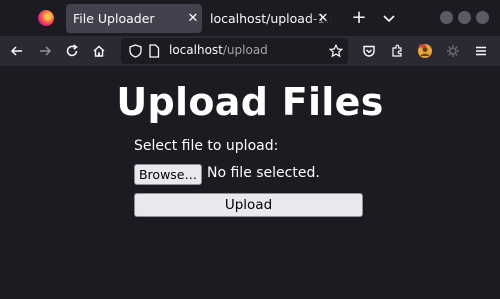 Image resolution: width=500 pixels, height=299 pixels. I want to click on select-file-label: Select file to upload:, so click(206, 146).